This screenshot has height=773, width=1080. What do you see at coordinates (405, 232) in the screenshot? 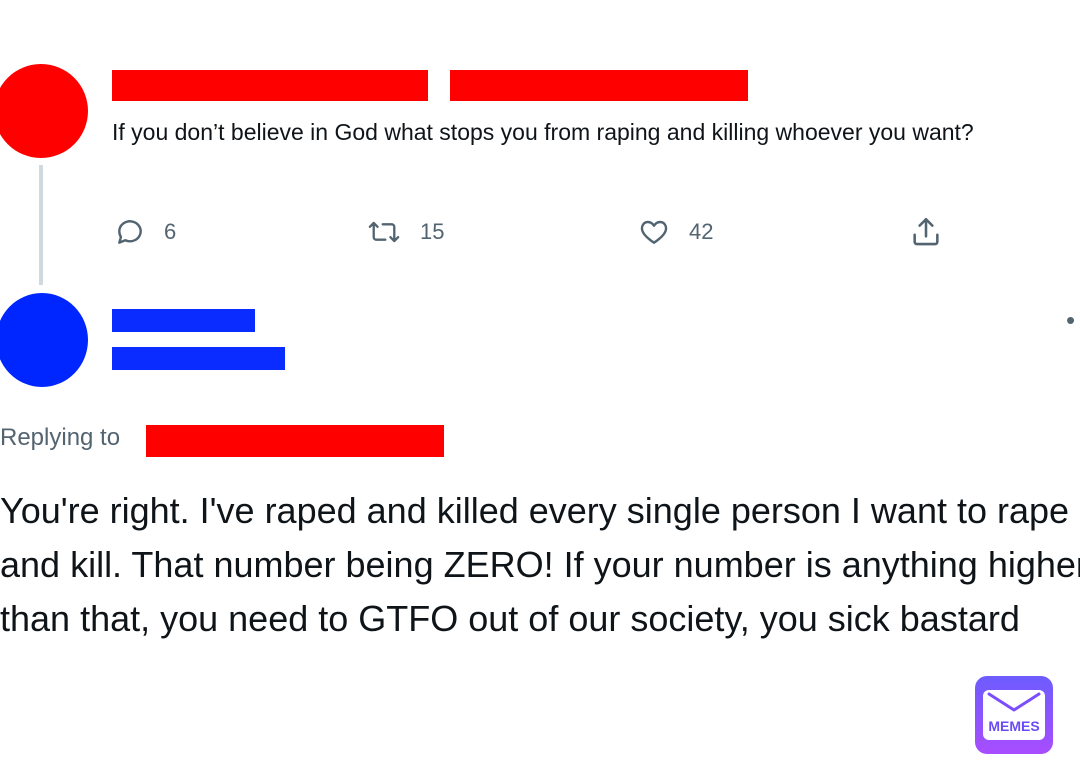
I see `retweet-button: 15` at bounding box center [405, 232].